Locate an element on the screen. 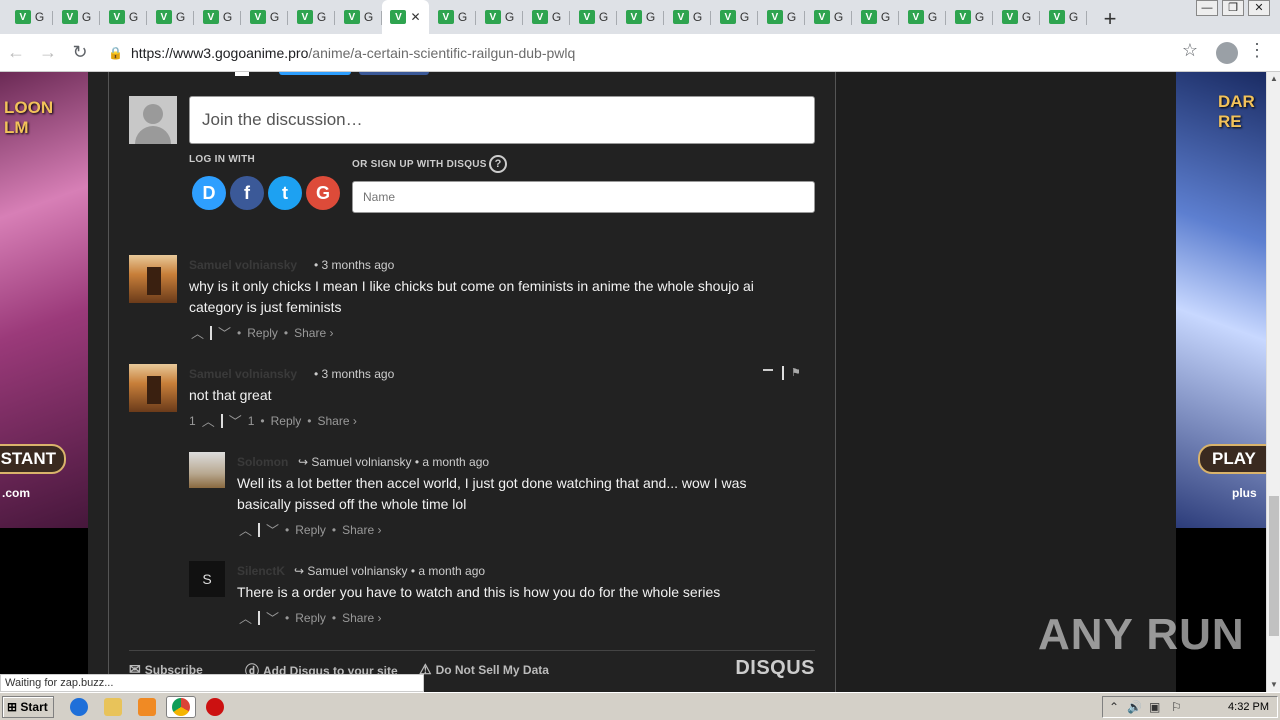 The width and height of the screenshot is (1280, 720). google-login-icon: G is located at coordinates (323, 193).